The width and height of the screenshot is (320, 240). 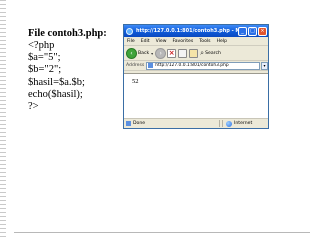 I want to click on minimize-button: _, so click(x=242, y=31).